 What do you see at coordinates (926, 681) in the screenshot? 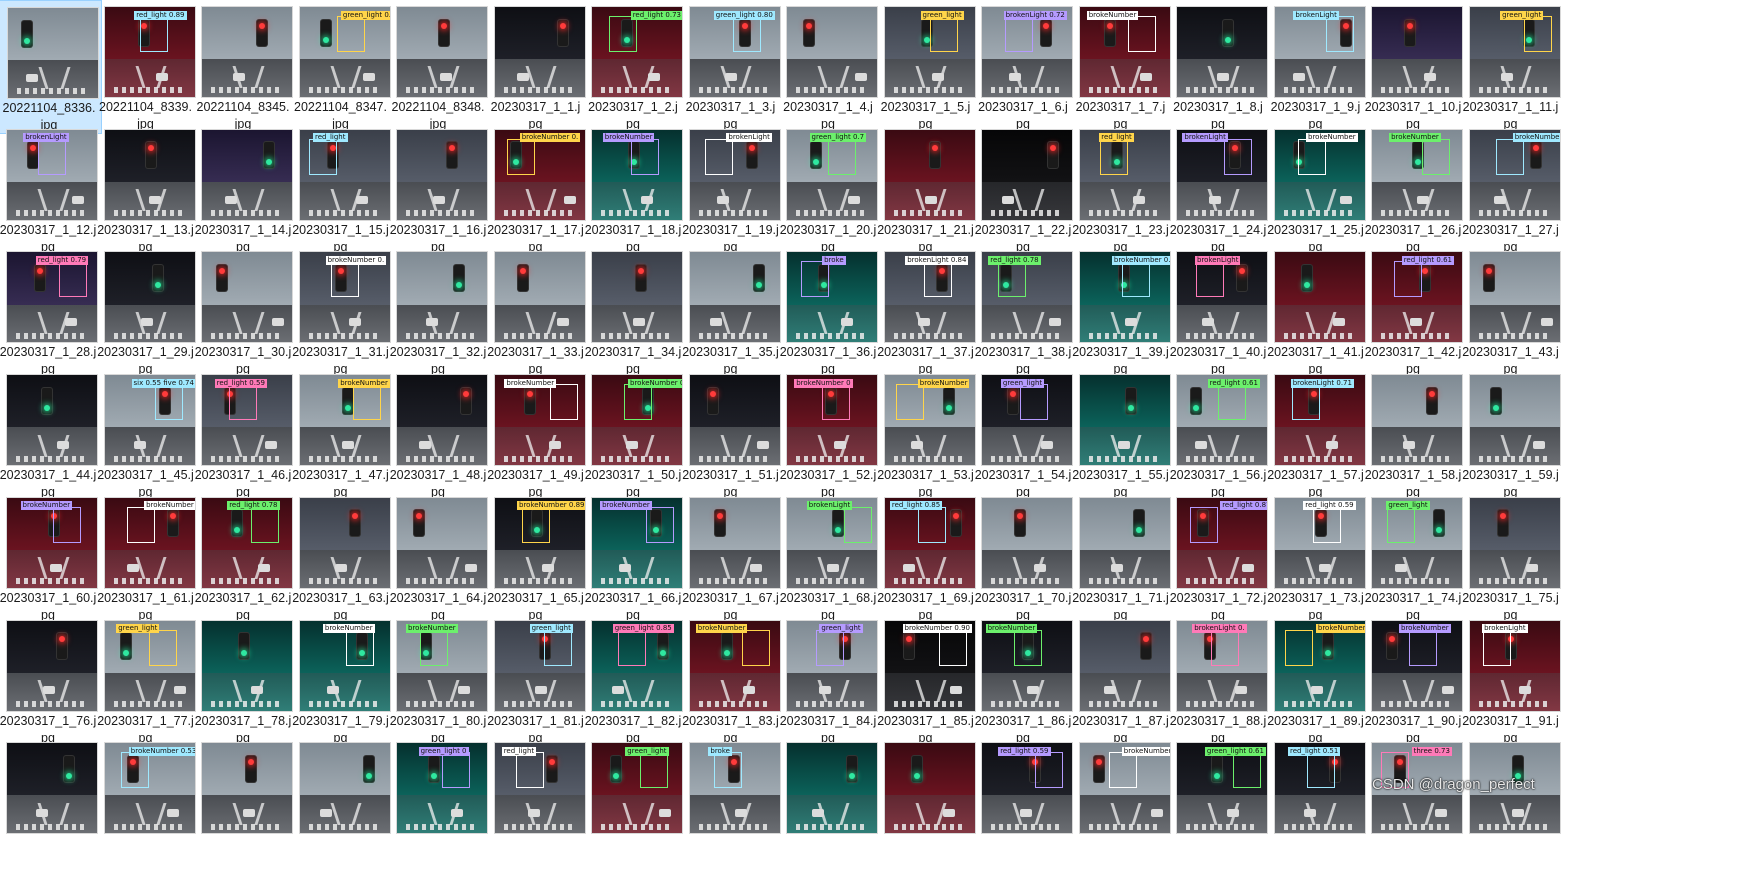
I see `file-item: brokeNumber 0.90 20230317_1_85.j pg` at bounding box center [926, 681].